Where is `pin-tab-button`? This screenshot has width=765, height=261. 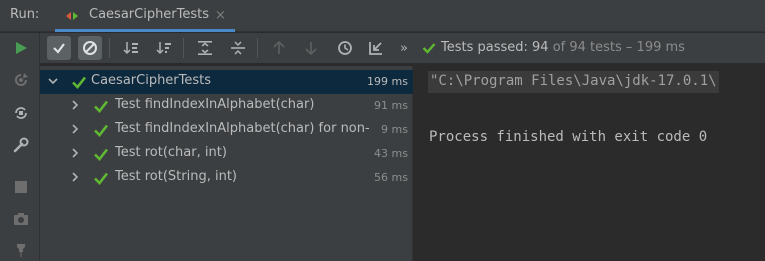
pin-tab-button is located at coordinates (21, 250).